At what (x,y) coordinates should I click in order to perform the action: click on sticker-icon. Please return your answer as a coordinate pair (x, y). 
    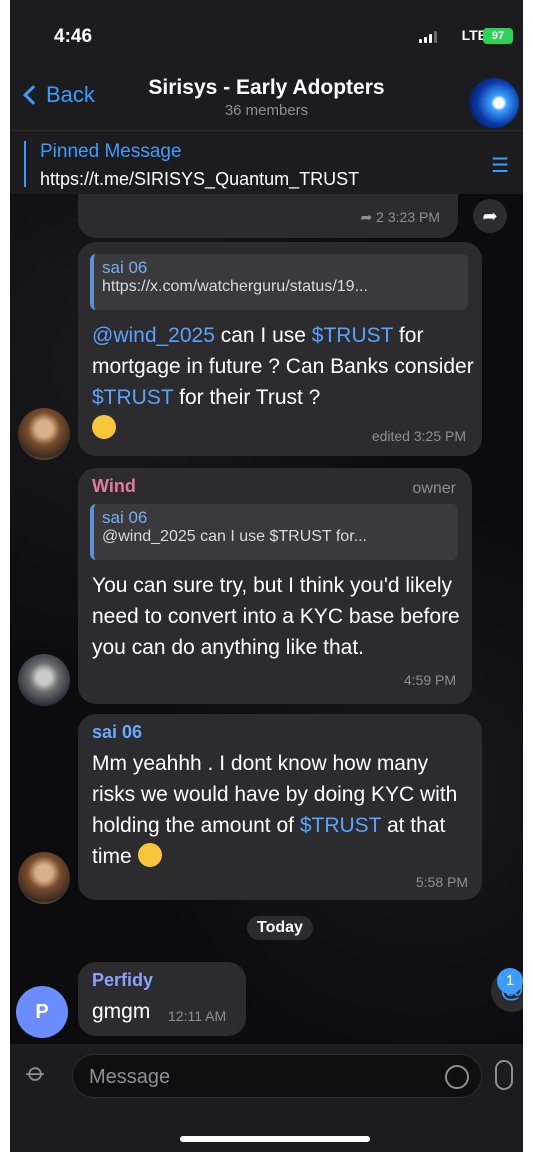
    Looking at the image, I should click on (457, 1077).